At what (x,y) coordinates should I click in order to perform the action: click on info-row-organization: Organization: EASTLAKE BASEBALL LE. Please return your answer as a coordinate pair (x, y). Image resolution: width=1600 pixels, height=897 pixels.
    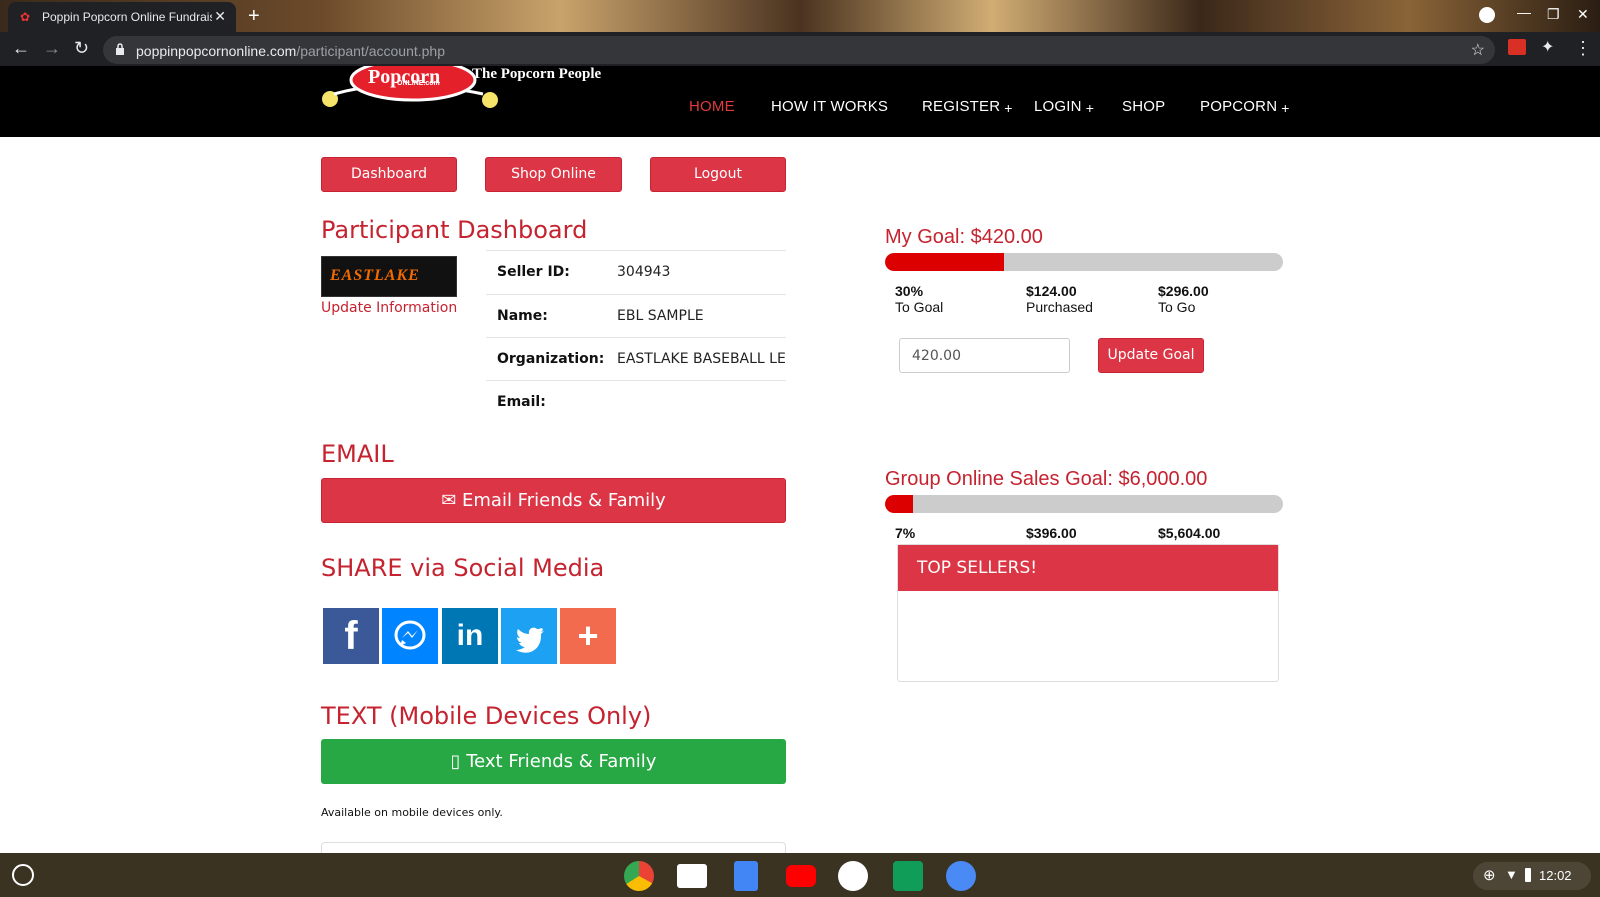
    Looking at the image, I should click on (636, 358).